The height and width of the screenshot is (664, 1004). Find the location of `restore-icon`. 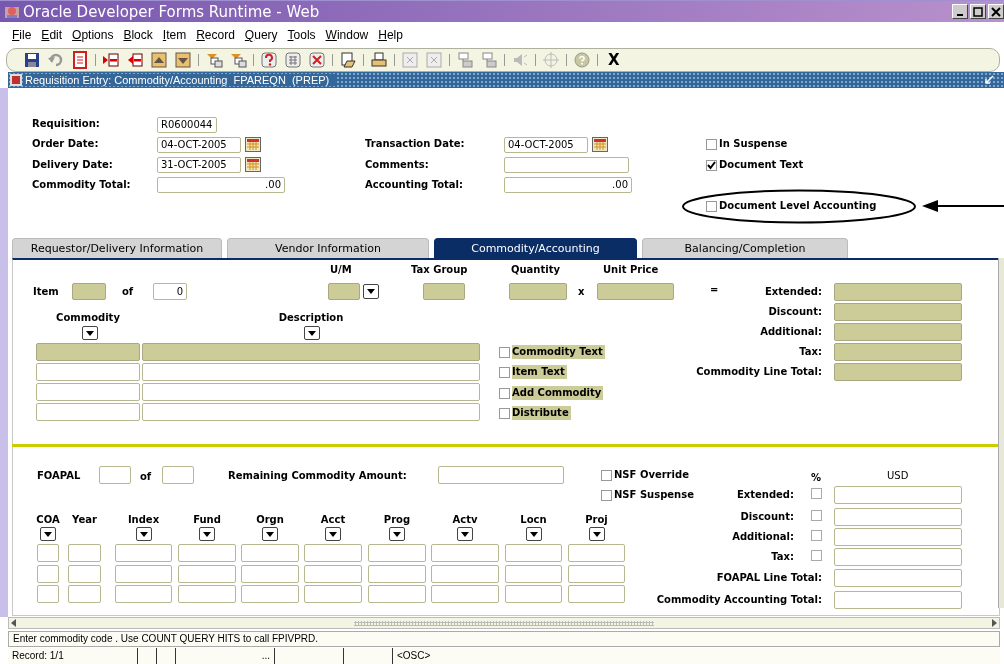

restore-icon is located at coordinates (989, 80).